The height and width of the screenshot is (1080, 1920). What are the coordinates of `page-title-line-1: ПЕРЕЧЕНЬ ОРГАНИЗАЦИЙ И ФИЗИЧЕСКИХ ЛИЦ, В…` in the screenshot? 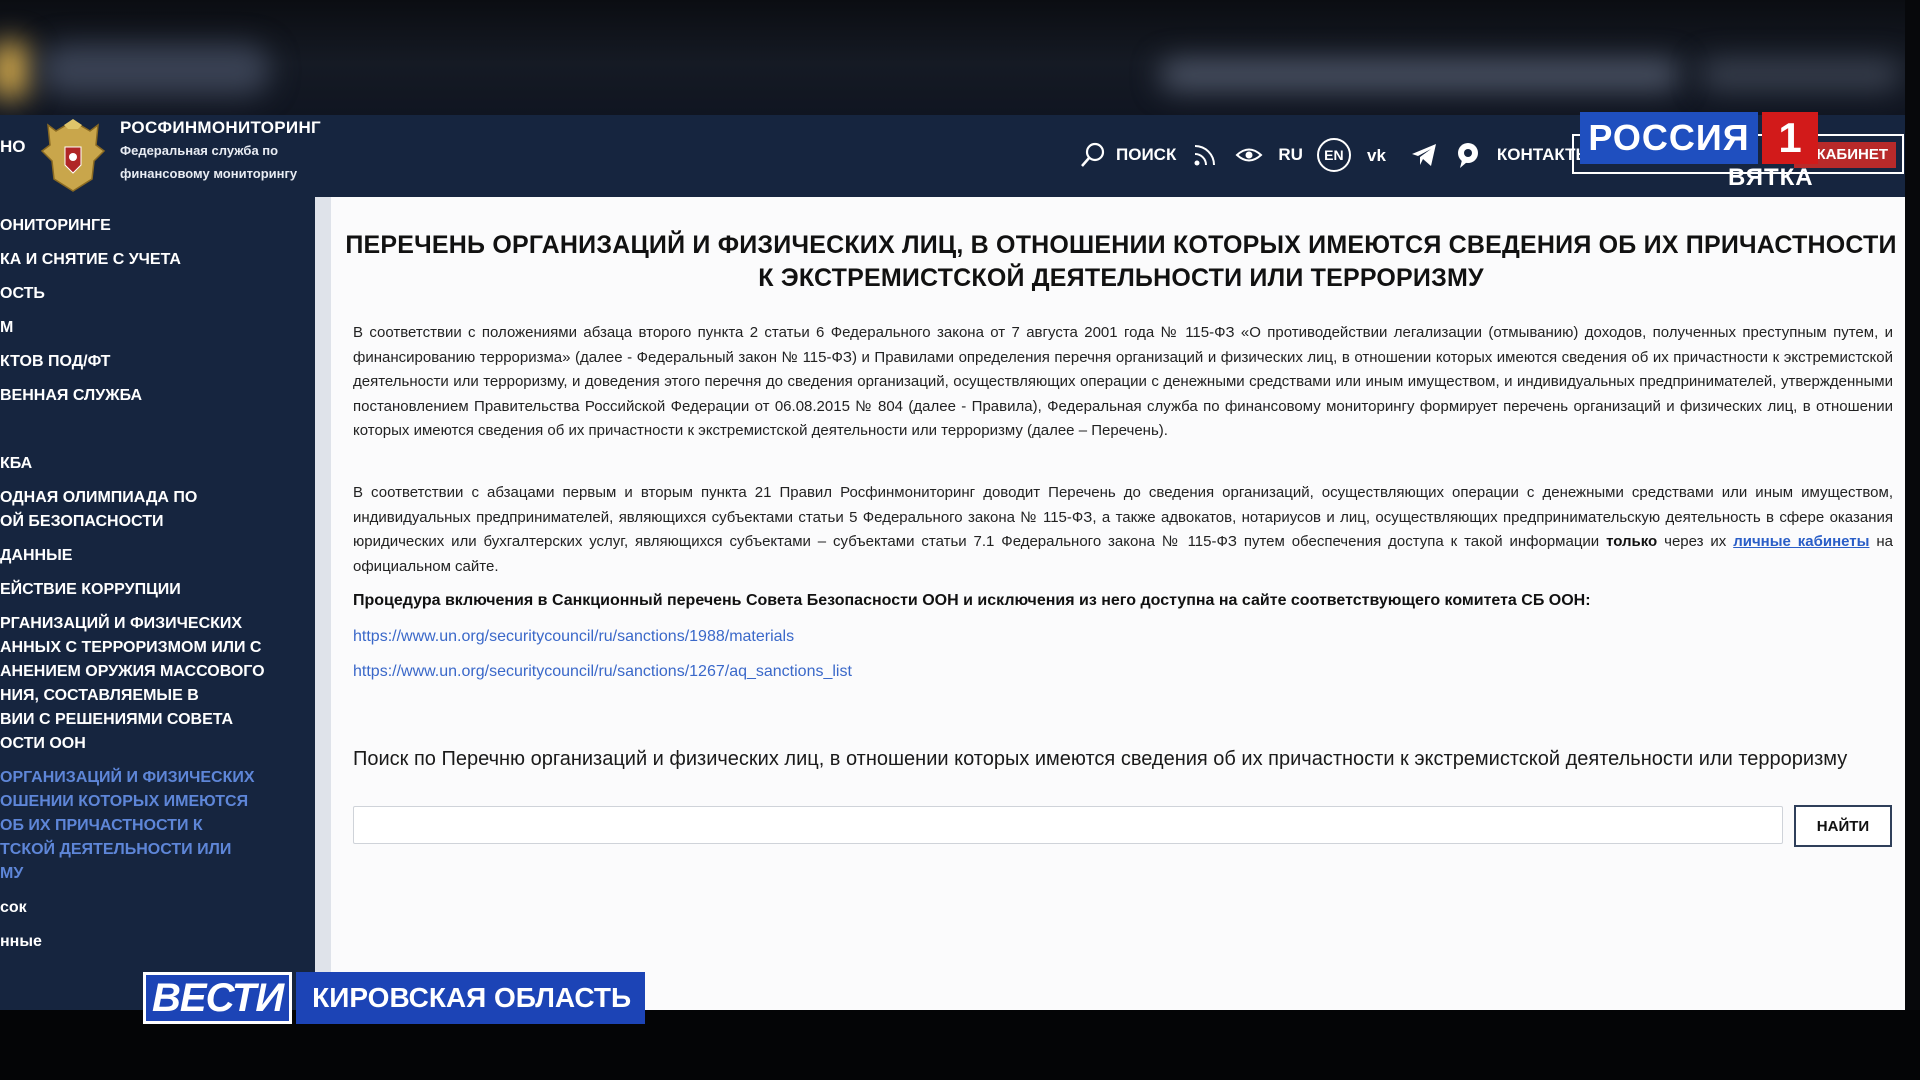 It's located at (1121, 245).